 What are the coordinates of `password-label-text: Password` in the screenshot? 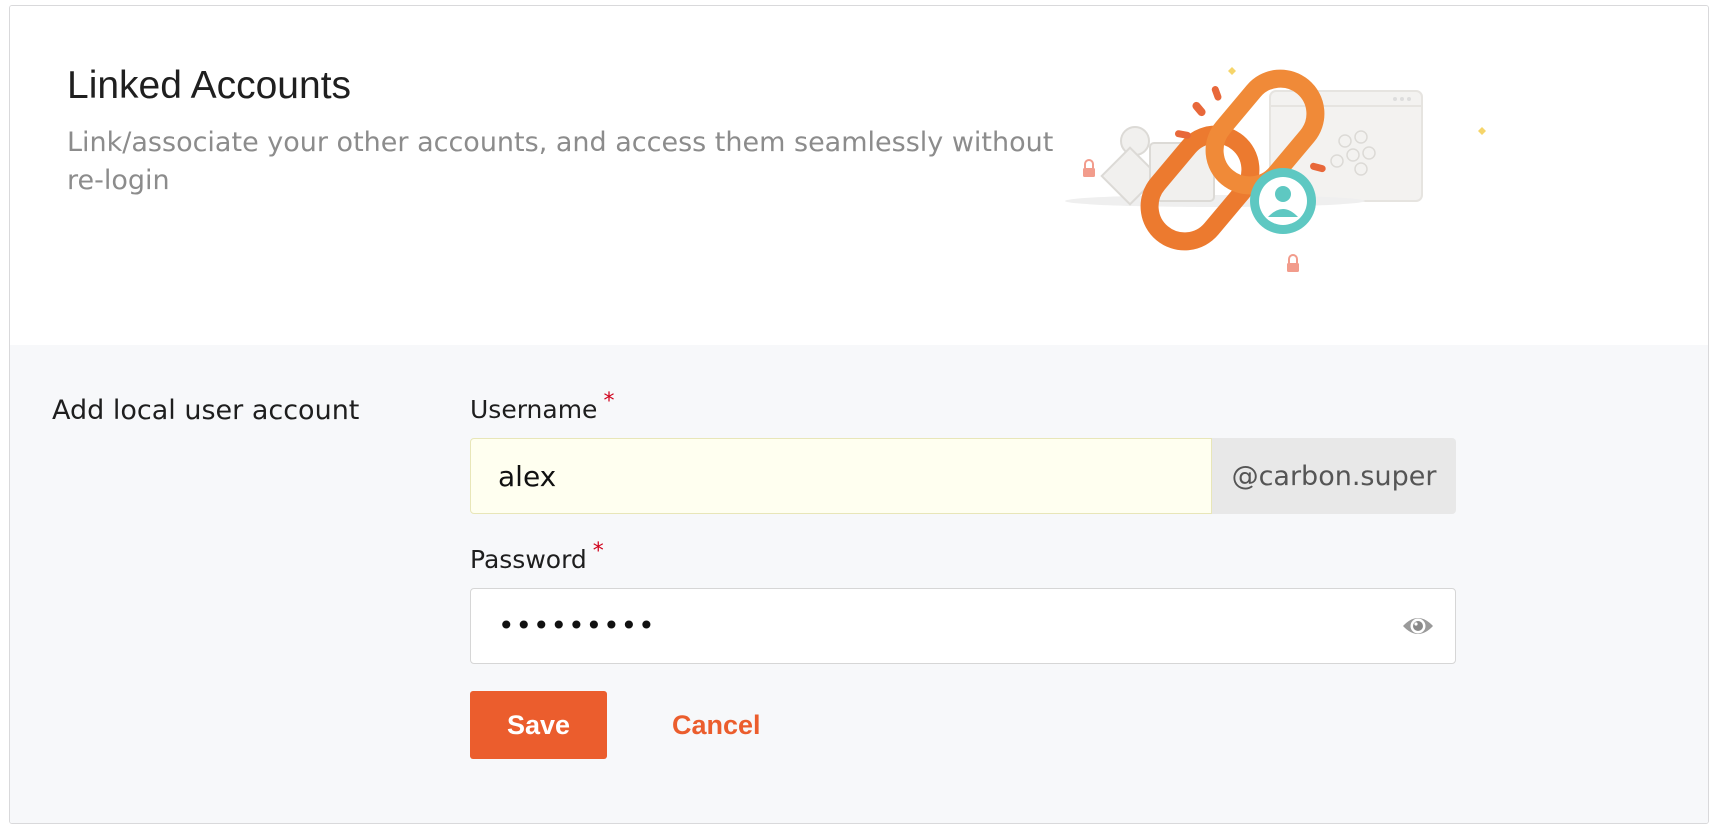 It's located at (528, 559).